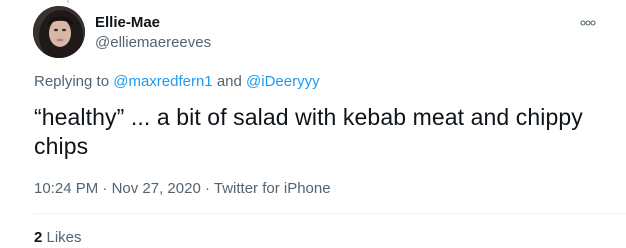  What do you see at coordinates (153, 43) in the screenshot?
I see `author-handle: @elliemaereeves` at bounding box center [153, 43].